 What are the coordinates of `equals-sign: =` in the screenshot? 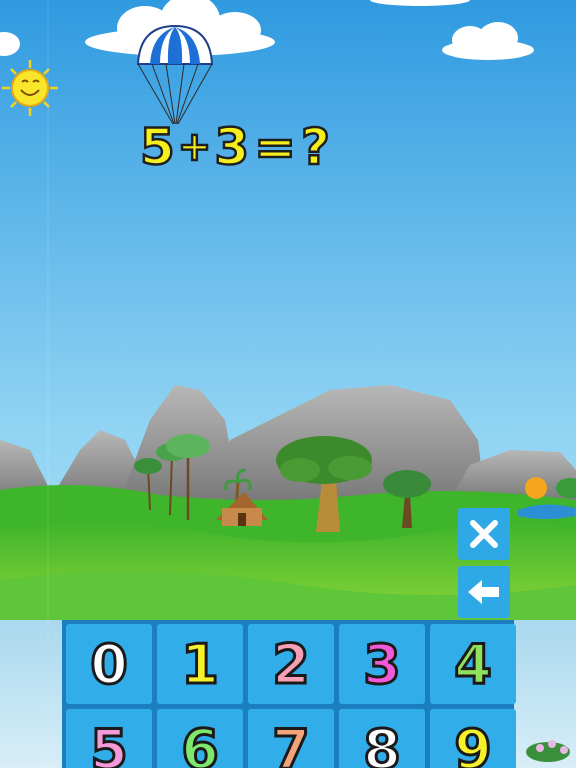 It's located at (275, 147).